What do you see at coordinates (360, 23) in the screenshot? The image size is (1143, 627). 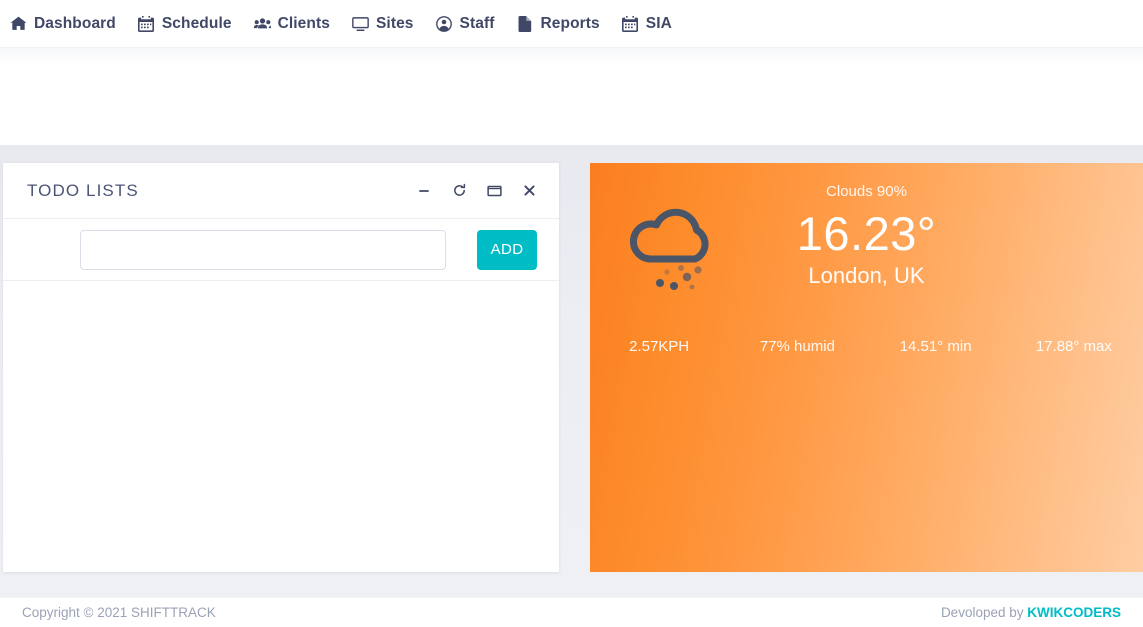 I see `desktop-icon` at bounding box center [360, 23].